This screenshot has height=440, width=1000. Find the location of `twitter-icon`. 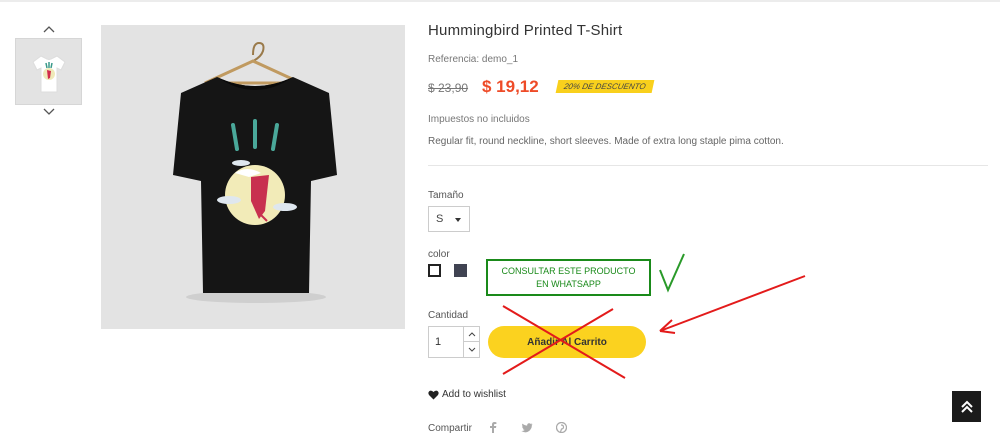

twitter-icon is located at coordinates (527, 429).